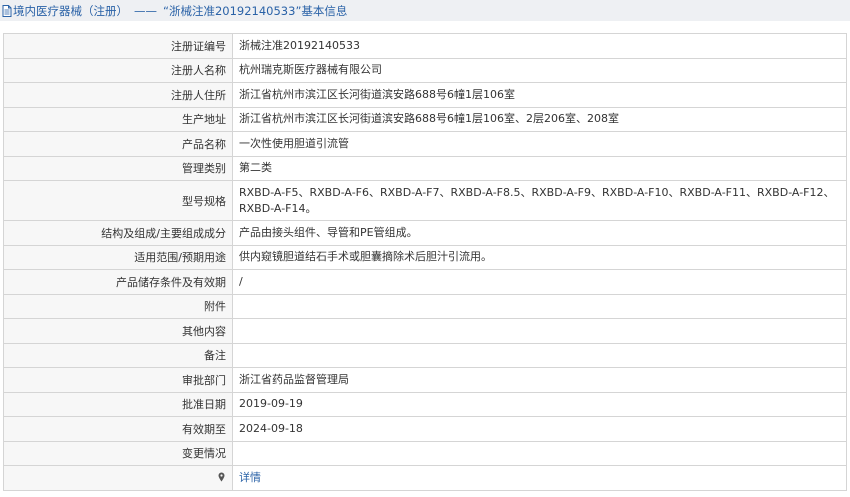  I want to click on field-label, so click(118, 478).